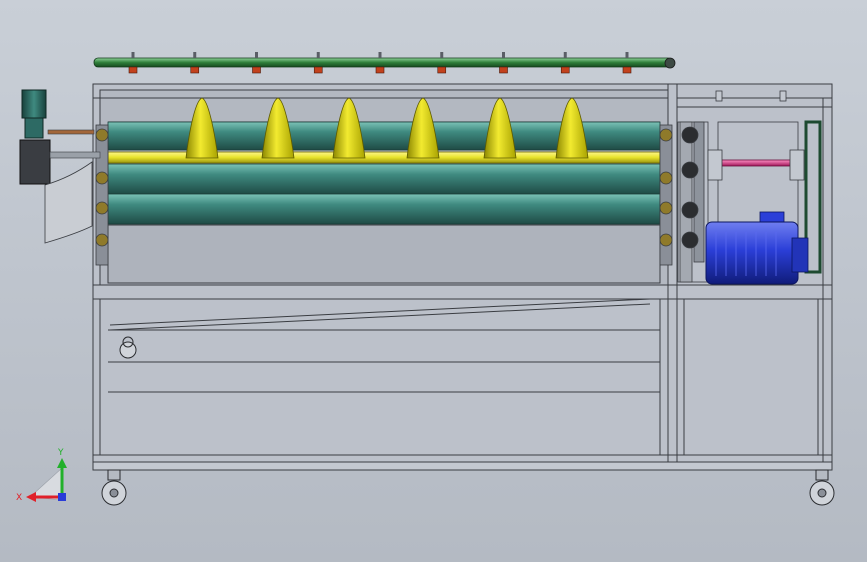 This screenshot has height=562, width=867. Describe the element at coordinates (822, 487) in the screenshot. I see `caster-right` at that location.